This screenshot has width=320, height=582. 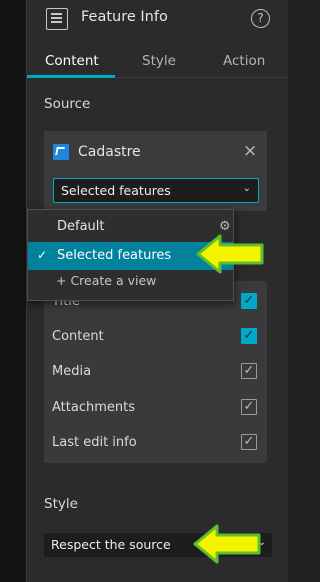 I want to click on tab-action: Action, so click(x=244, y=61).